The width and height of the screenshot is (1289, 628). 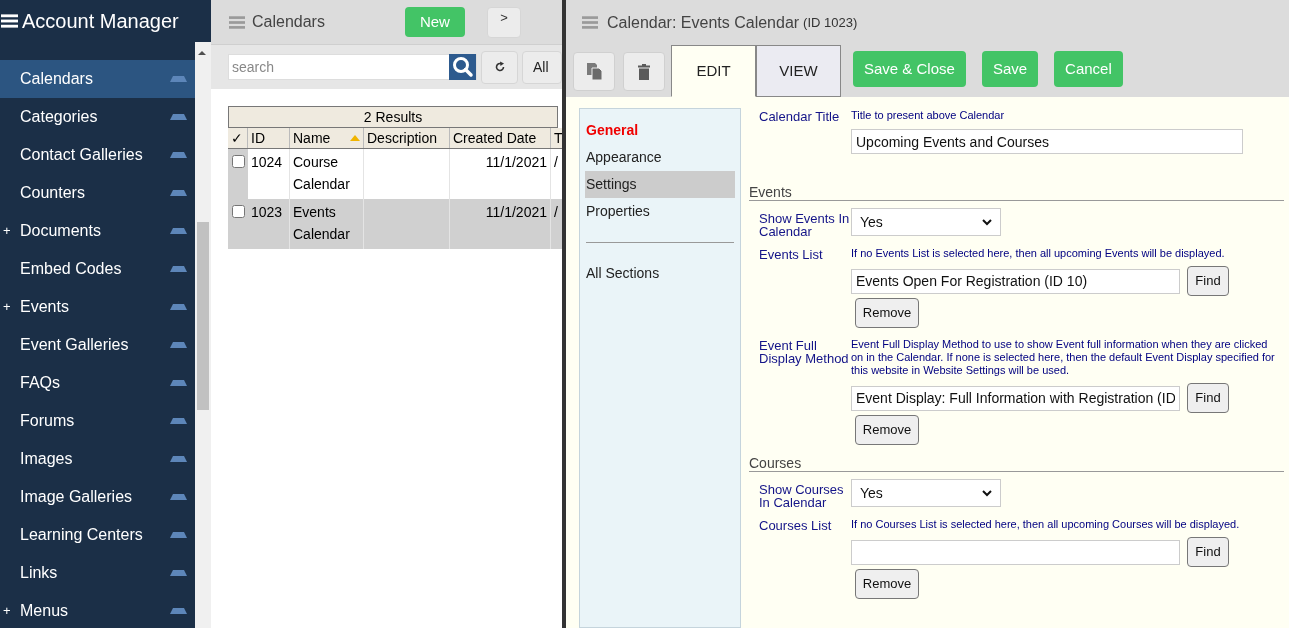 I want to click on section-link: Settings, so click(x=660, y=184).